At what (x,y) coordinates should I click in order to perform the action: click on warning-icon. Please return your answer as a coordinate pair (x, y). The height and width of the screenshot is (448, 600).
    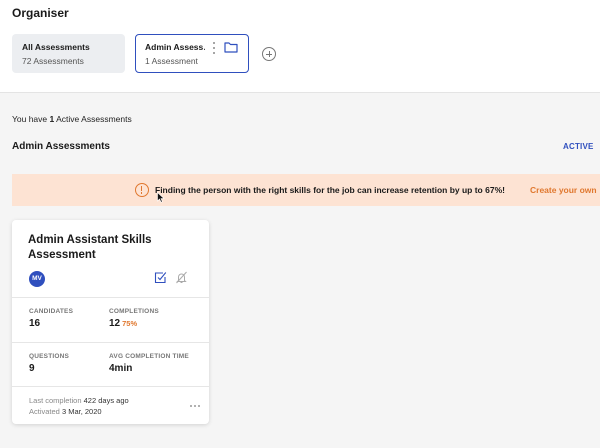
    Looking at the image, I should click on (142, 190).